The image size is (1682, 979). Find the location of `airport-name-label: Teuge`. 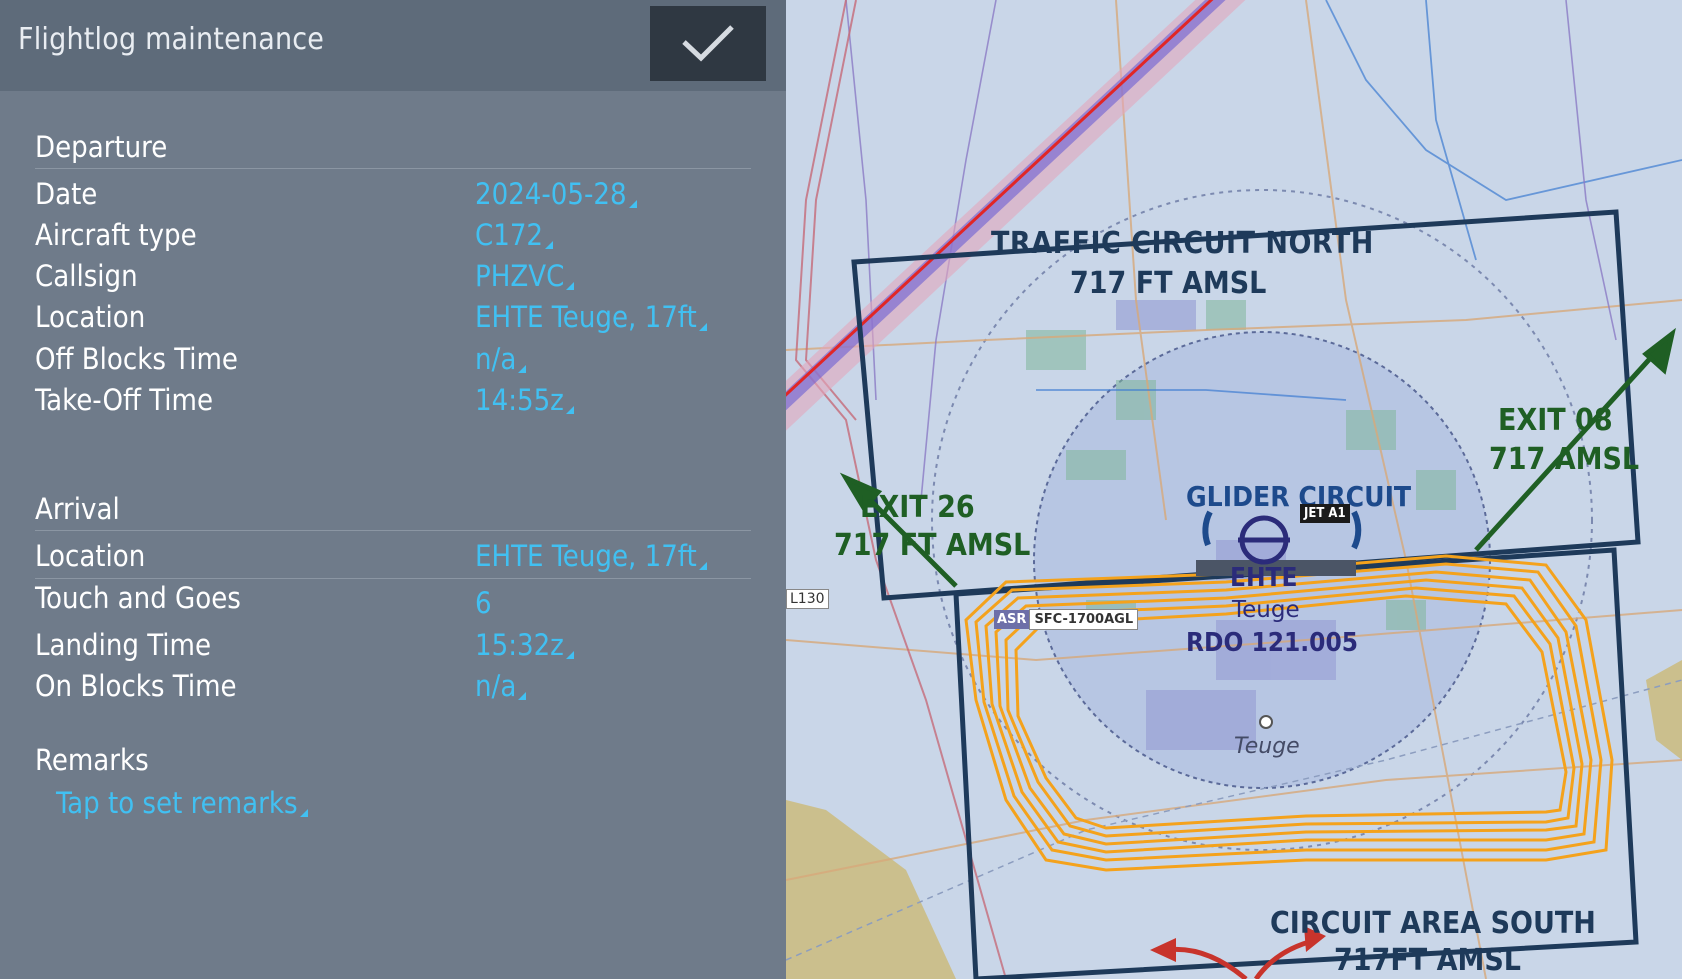

airport-name-label: Teuge is located at coordinates (1266, 610).